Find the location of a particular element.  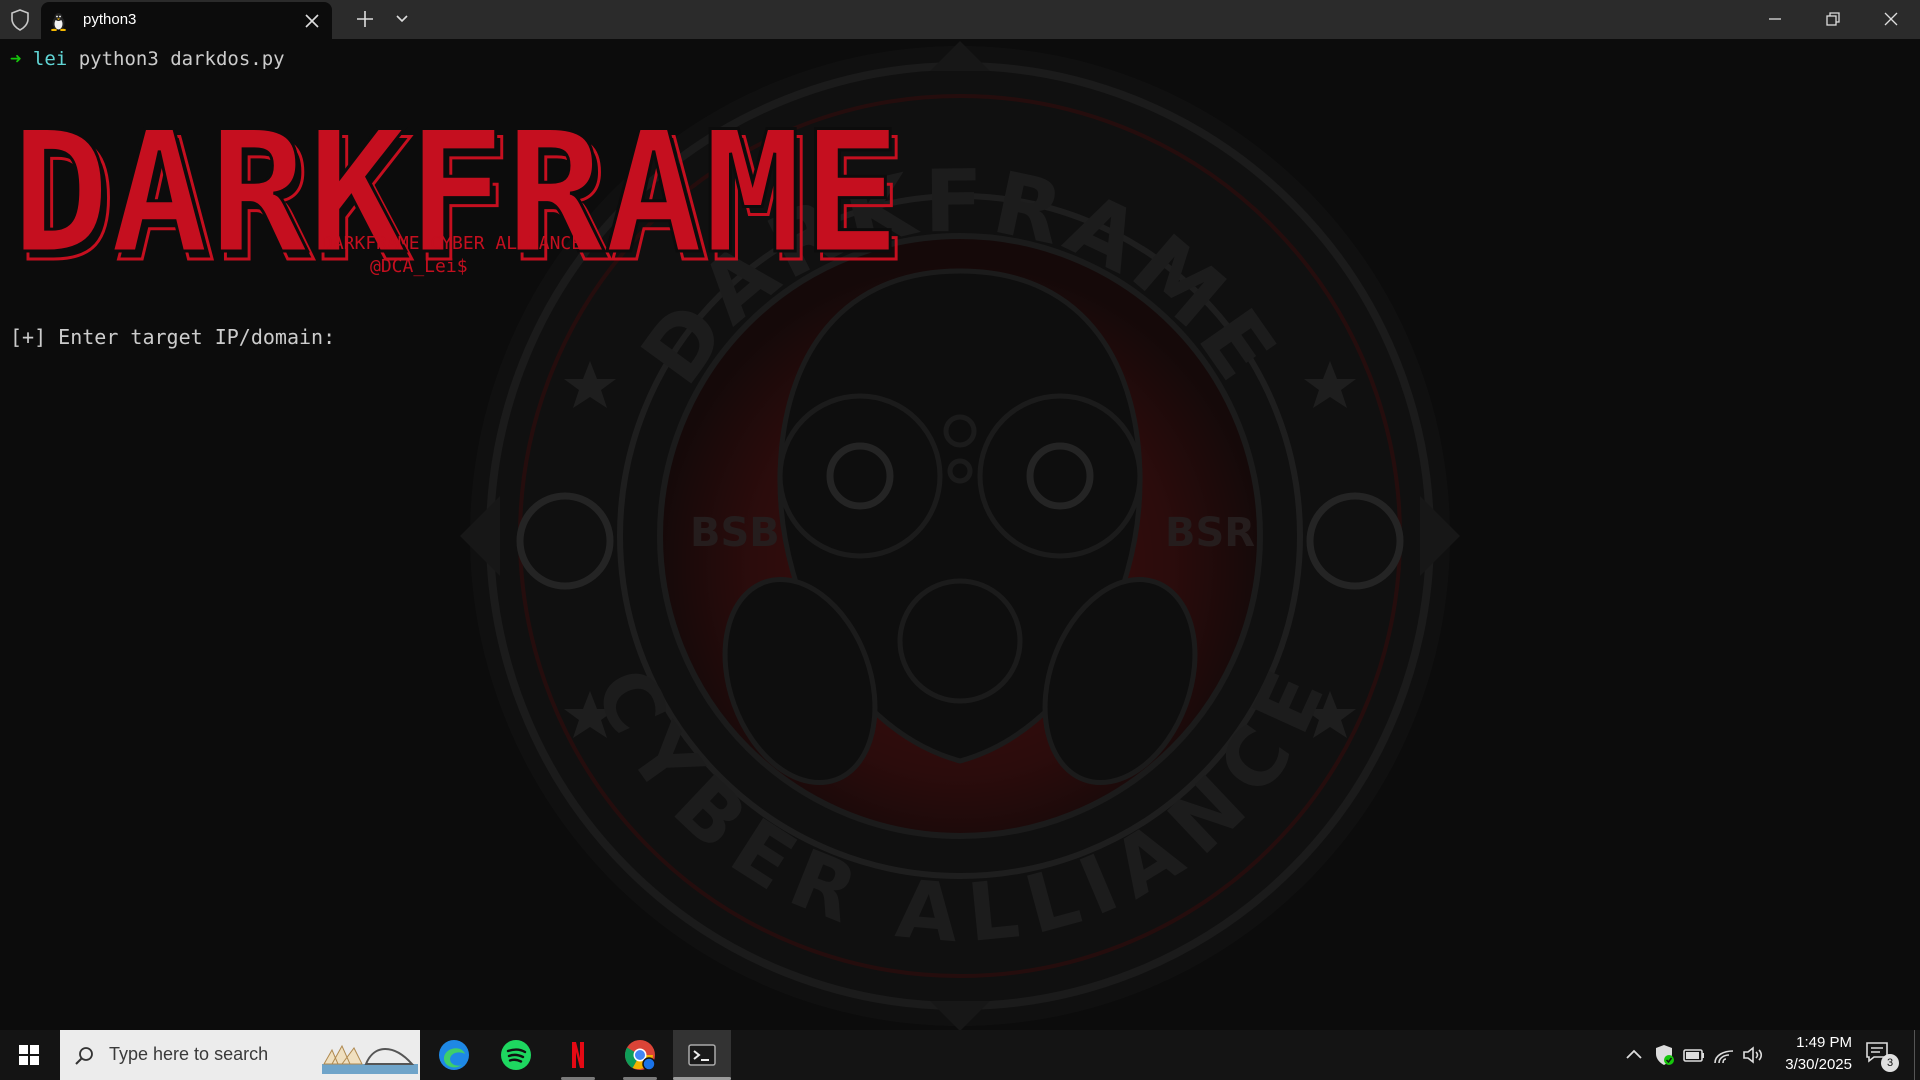

notification-count-badge: 3 is located at coordinates (1890, 1063).